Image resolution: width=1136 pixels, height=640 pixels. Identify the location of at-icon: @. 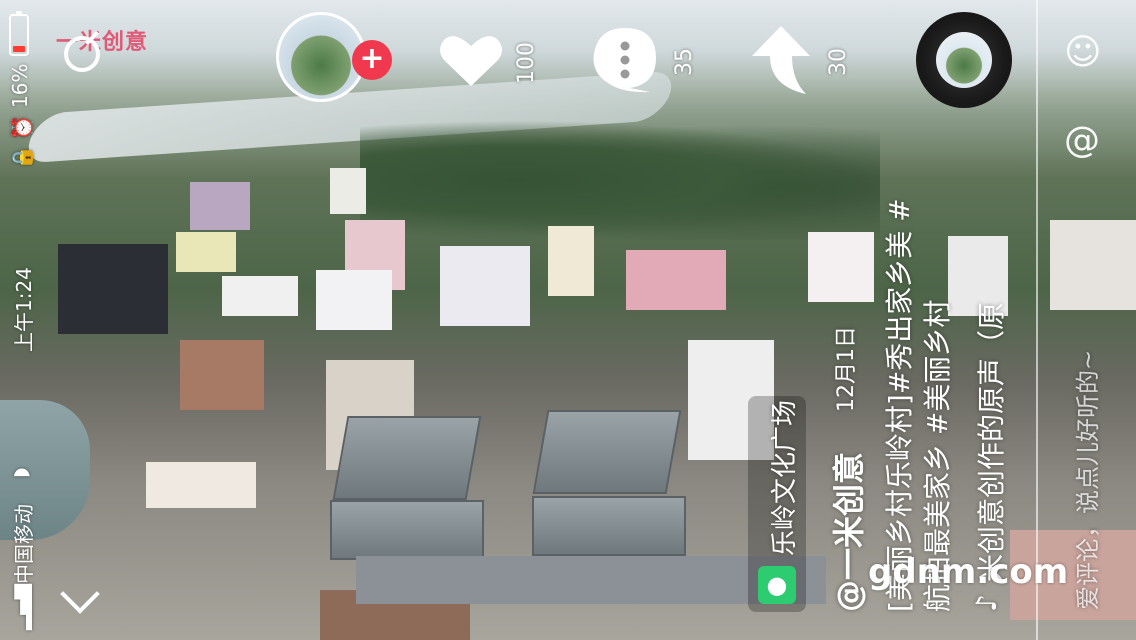
(1082, 140).